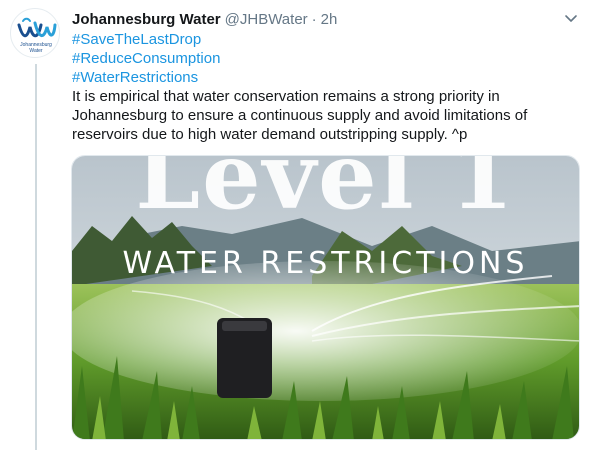 The height and width of the screenshot is (450, 594). What do you see at coordinates (325, 263) in the screenshot?
I see `image-subtitle-text: WATER RESTRICTIONS` at bounding box center [325, 263].